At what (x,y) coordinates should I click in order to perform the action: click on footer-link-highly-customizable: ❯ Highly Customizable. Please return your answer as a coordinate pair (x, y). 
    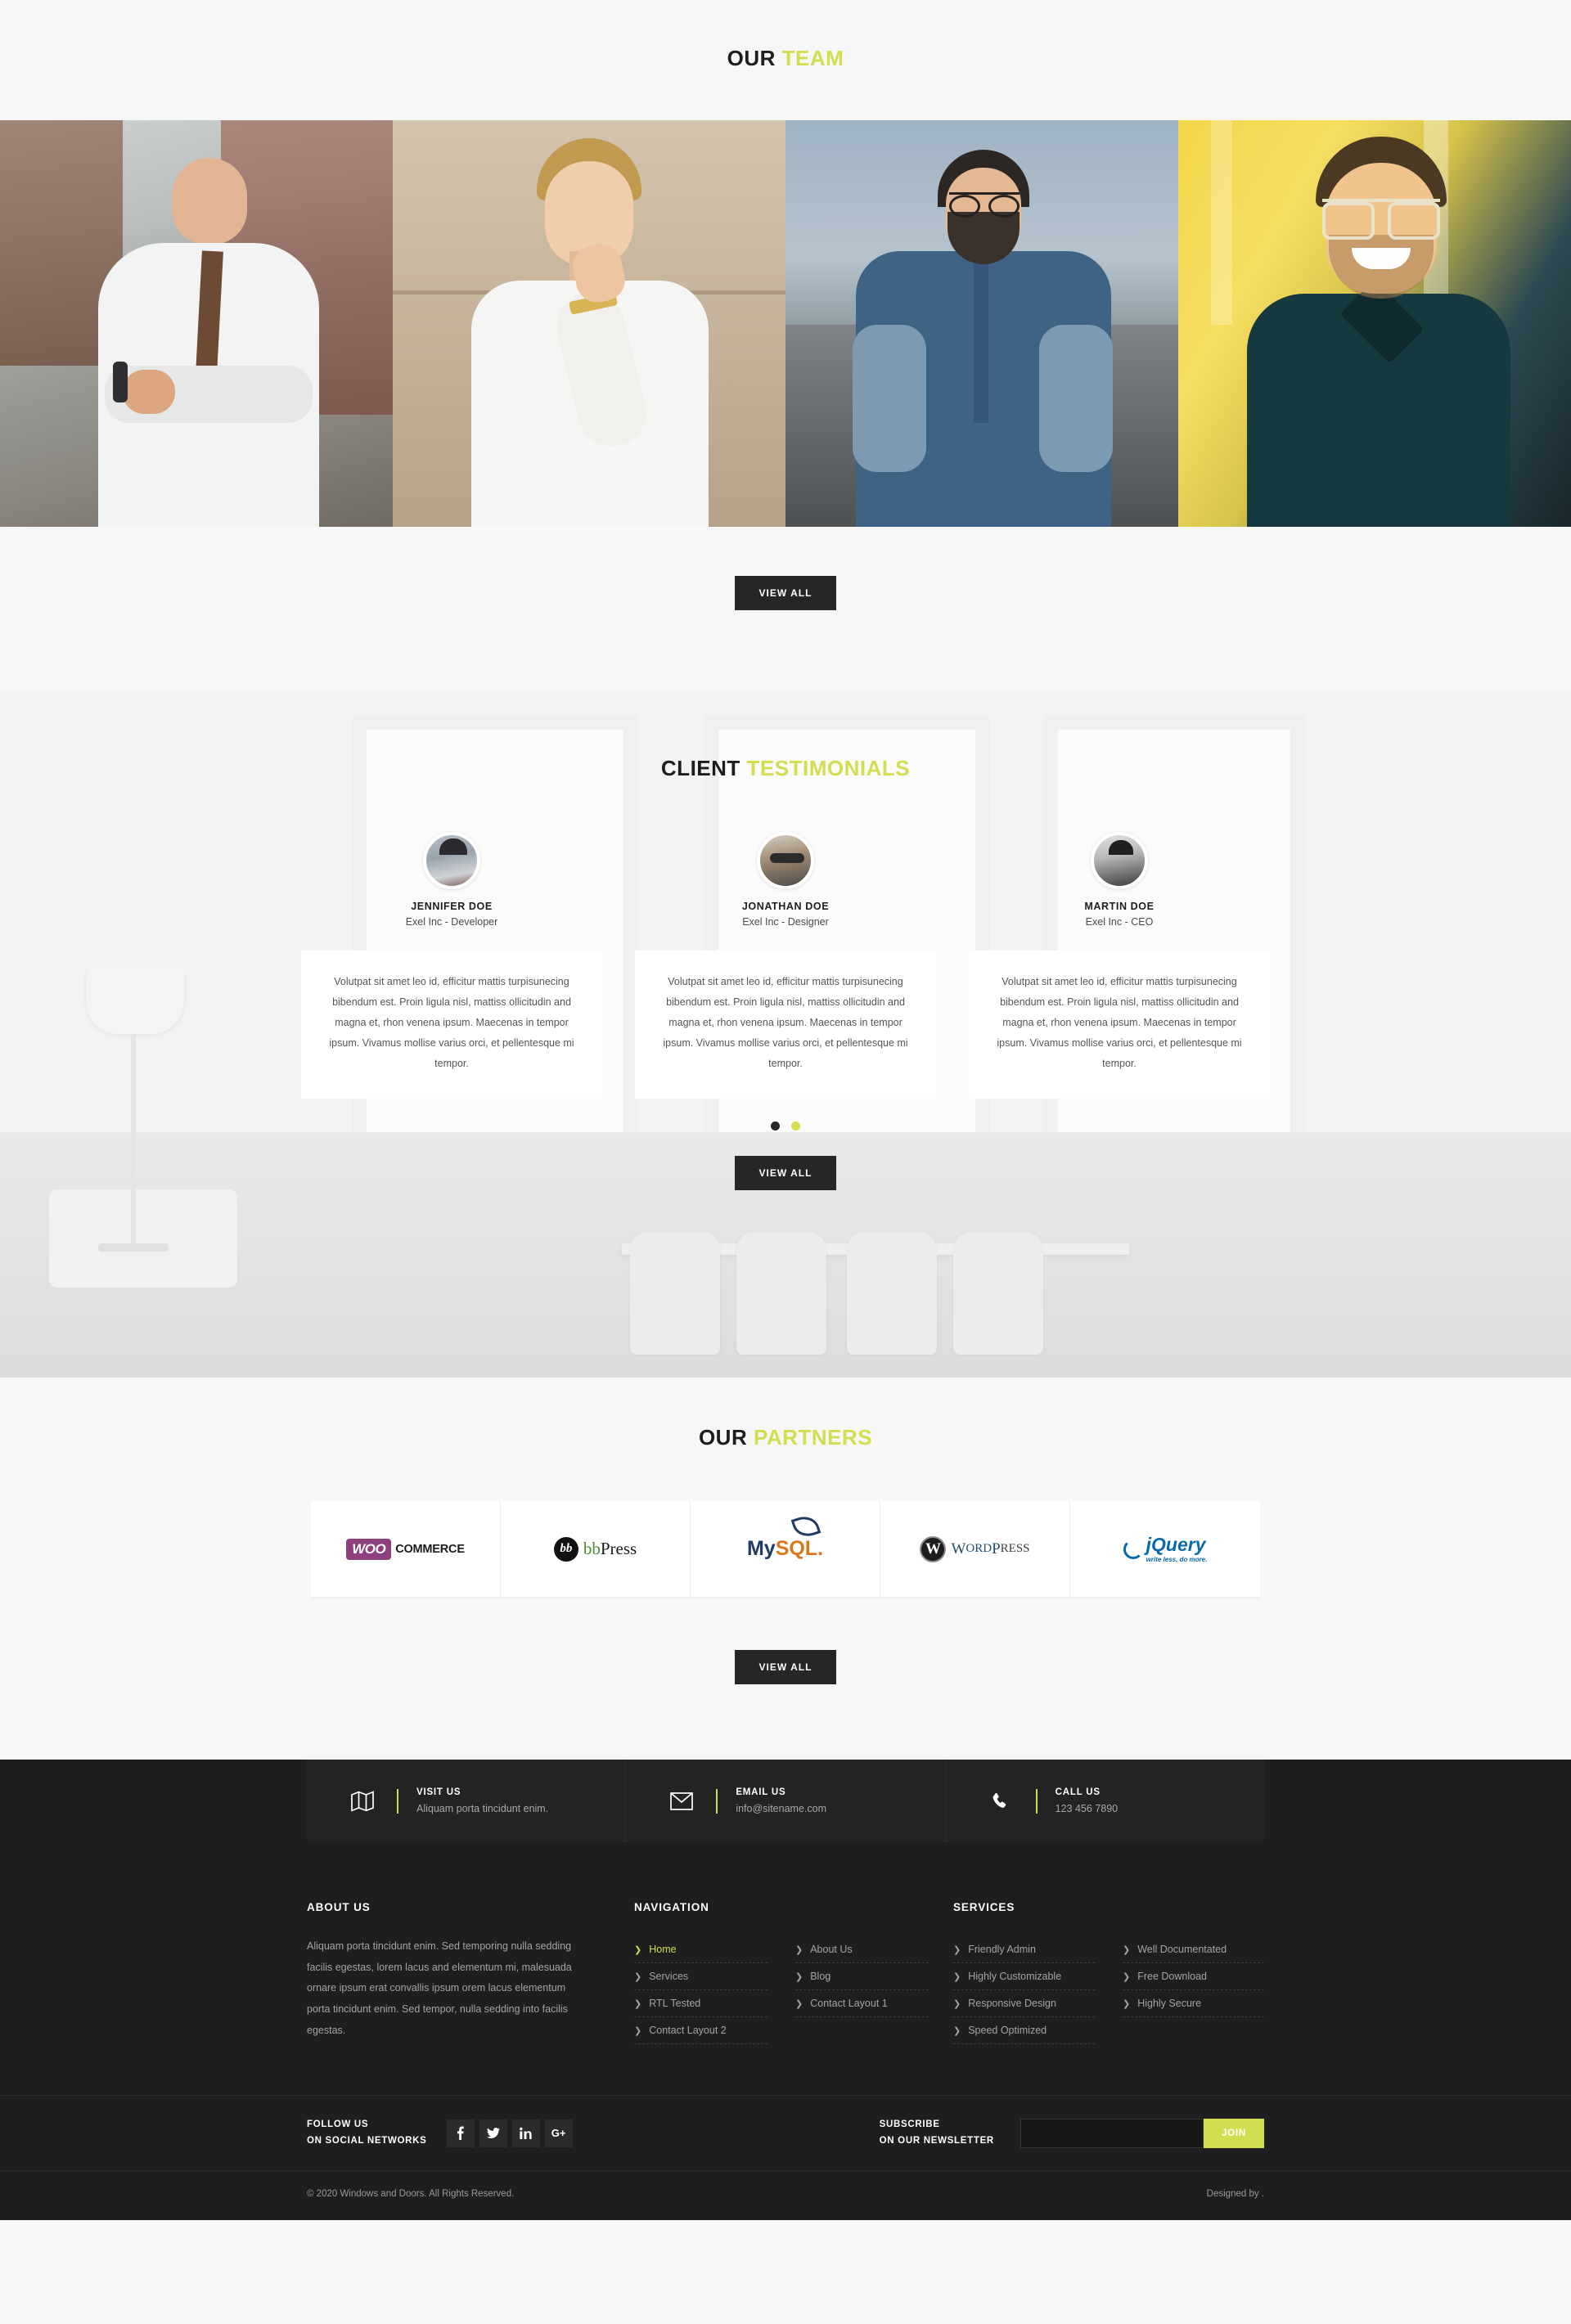
    Looking at the image, I should click on (1024, 1976).